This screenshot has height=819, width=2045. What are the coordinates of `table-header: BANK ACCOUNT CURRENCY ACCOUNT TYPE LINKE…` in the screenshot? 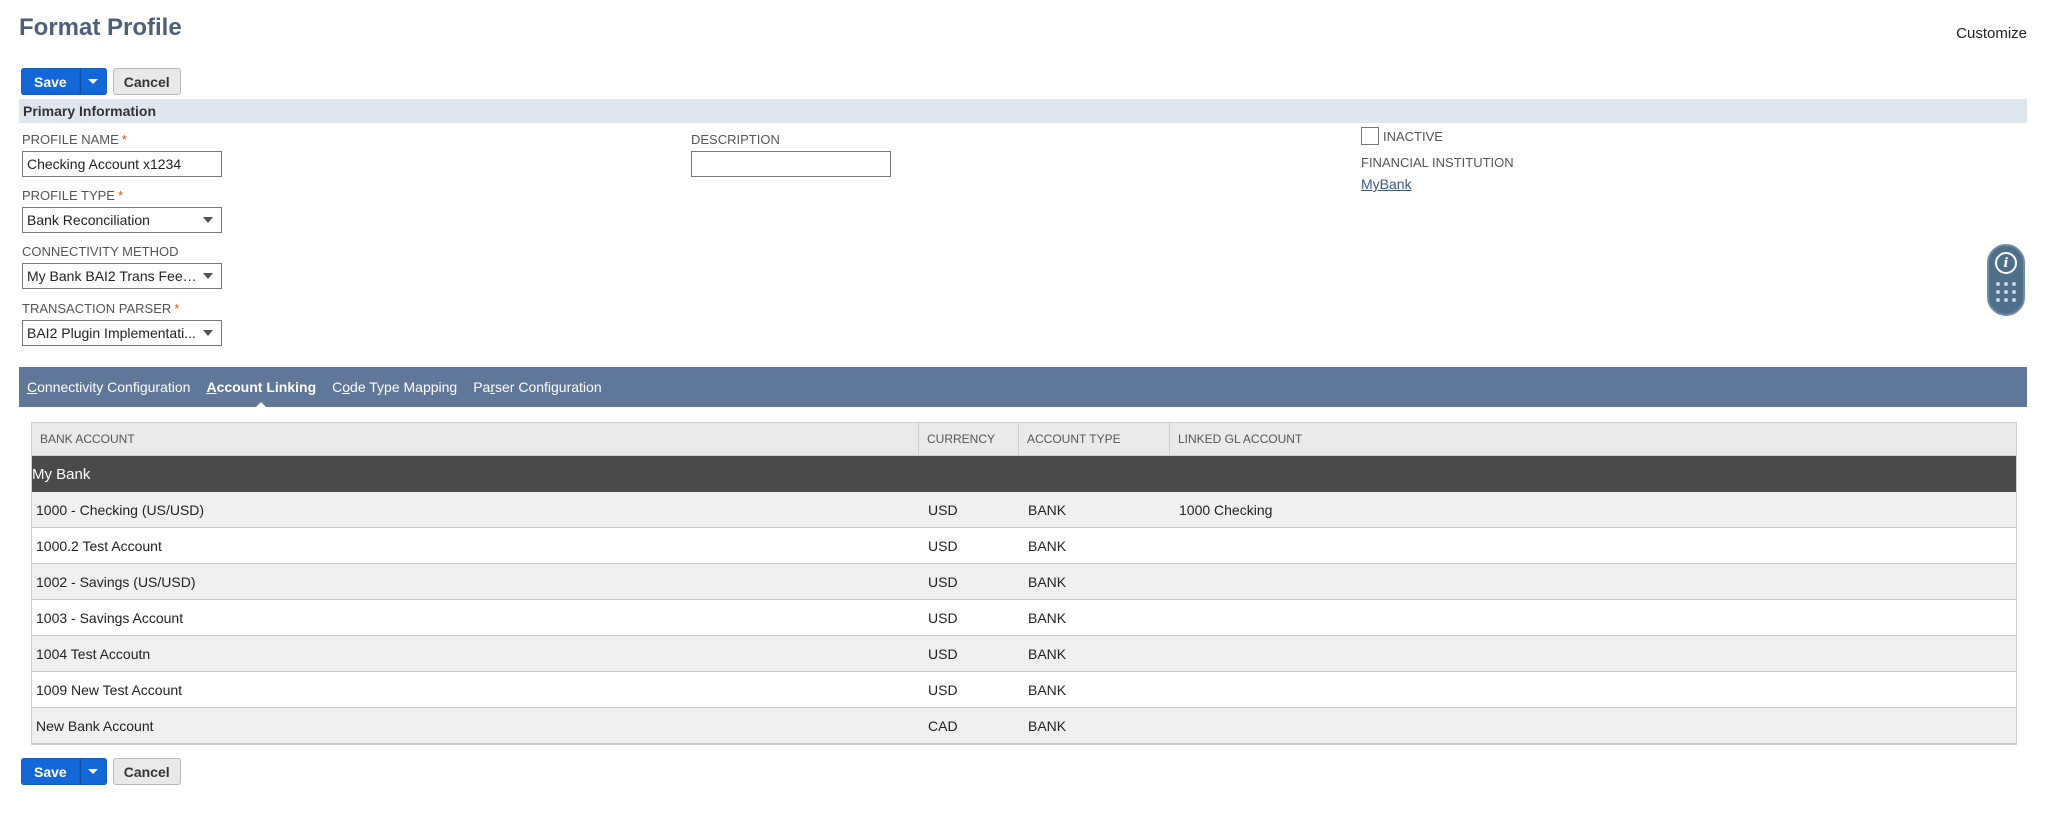 It's located at (1024, 439).